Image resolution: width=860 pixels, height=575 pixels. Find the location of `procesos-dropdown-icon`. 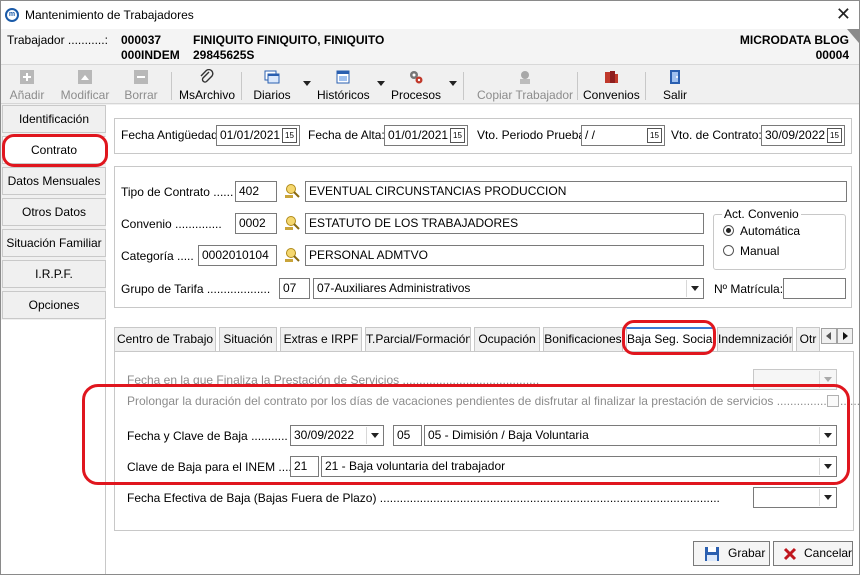

procesos-dropdown-icon is located at coordinates (453, 83).